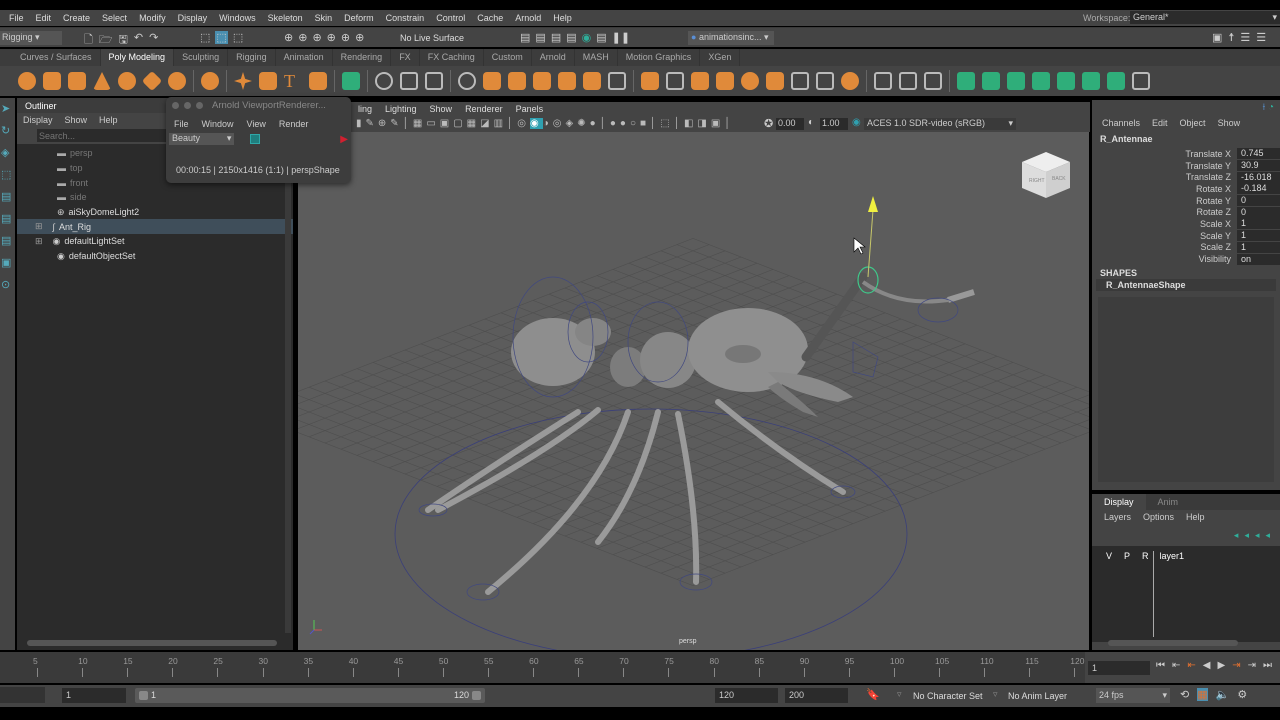  I want to click on menu-arnold: Arnold, so click(528, 19).